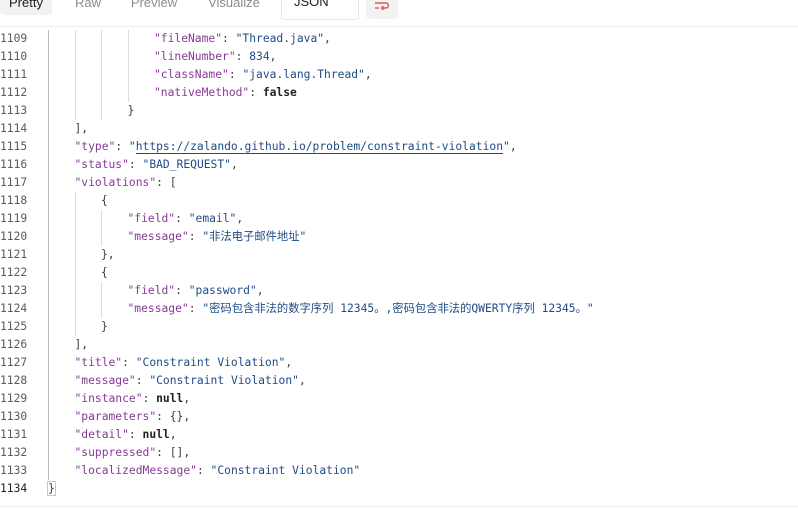 The image size is (798, 512). I want to click on code-text: "nativeMethod": false, so click(225, 93).